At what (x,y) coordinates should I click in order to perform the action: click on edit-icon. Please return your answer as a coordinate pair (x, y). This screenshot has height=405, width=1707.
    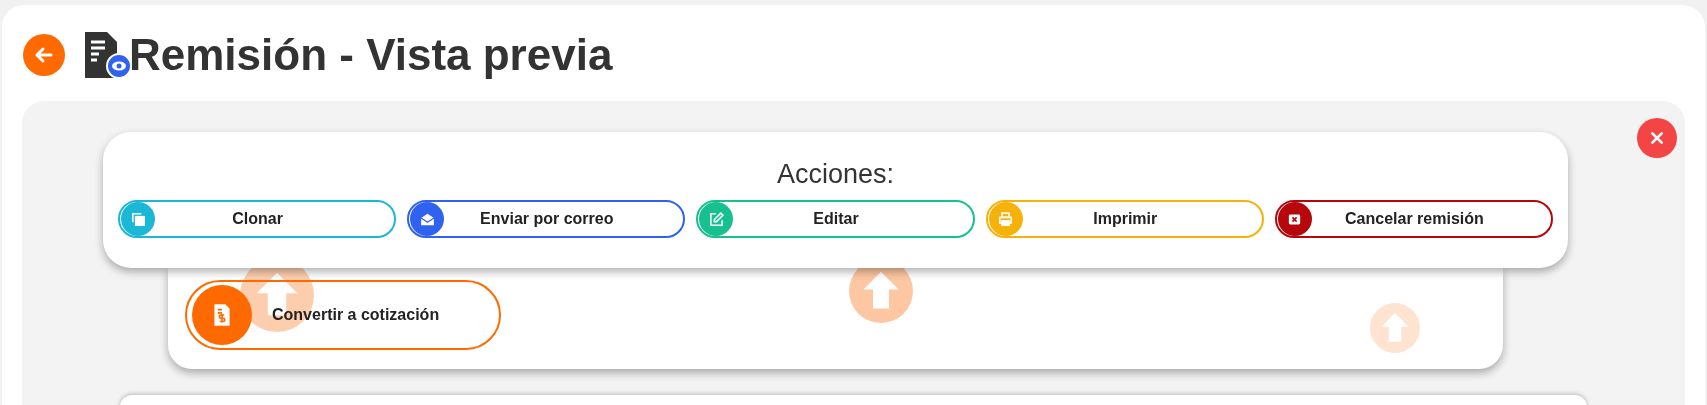
    Looking at the image, I should click on (716, 219).